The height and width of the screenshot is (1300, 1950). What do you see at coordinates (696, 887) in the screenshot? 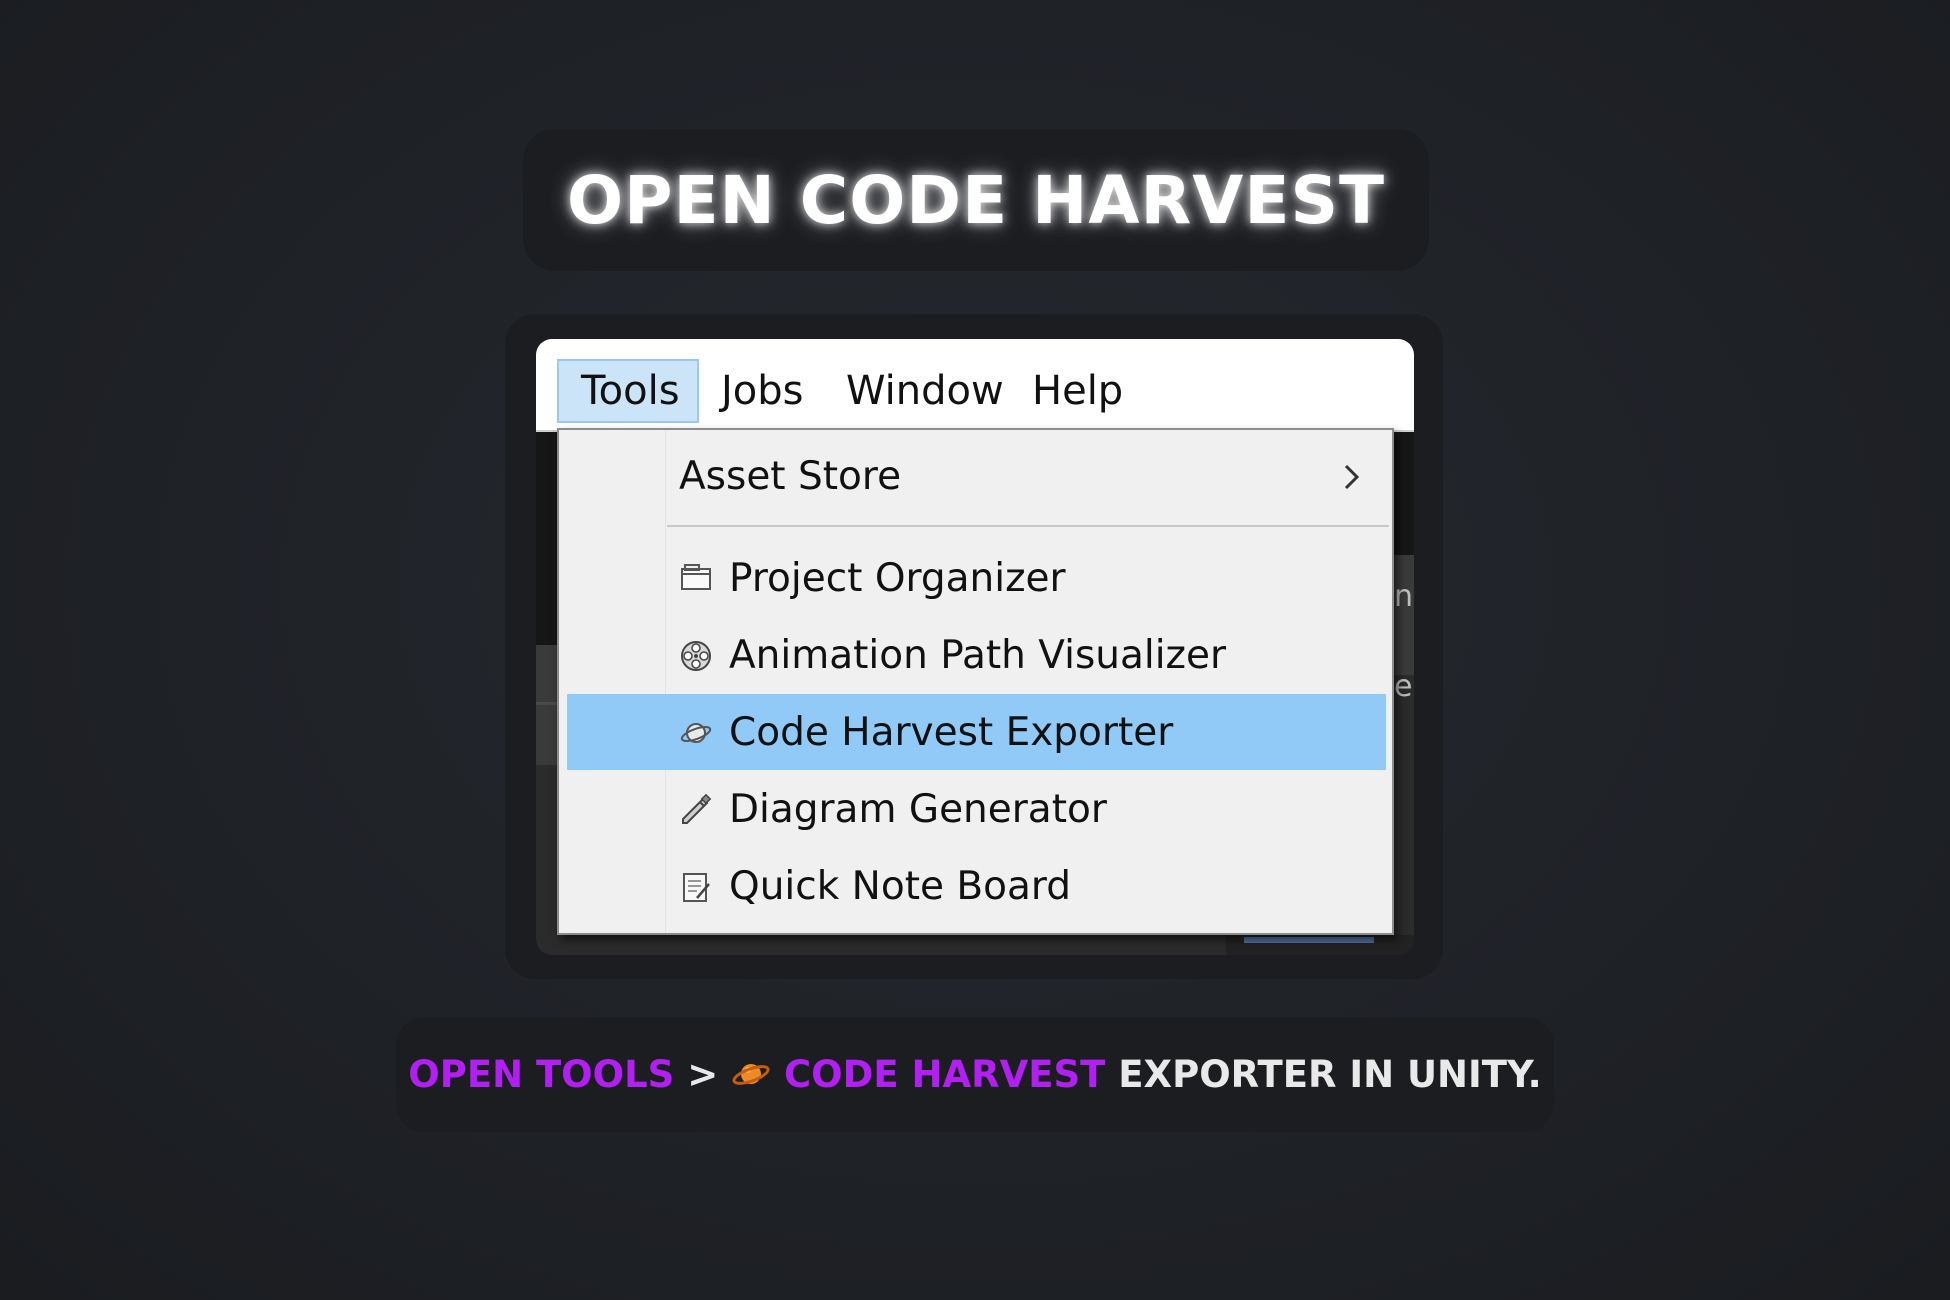
I see `notepad-icon` at bounding box center [696, 887].